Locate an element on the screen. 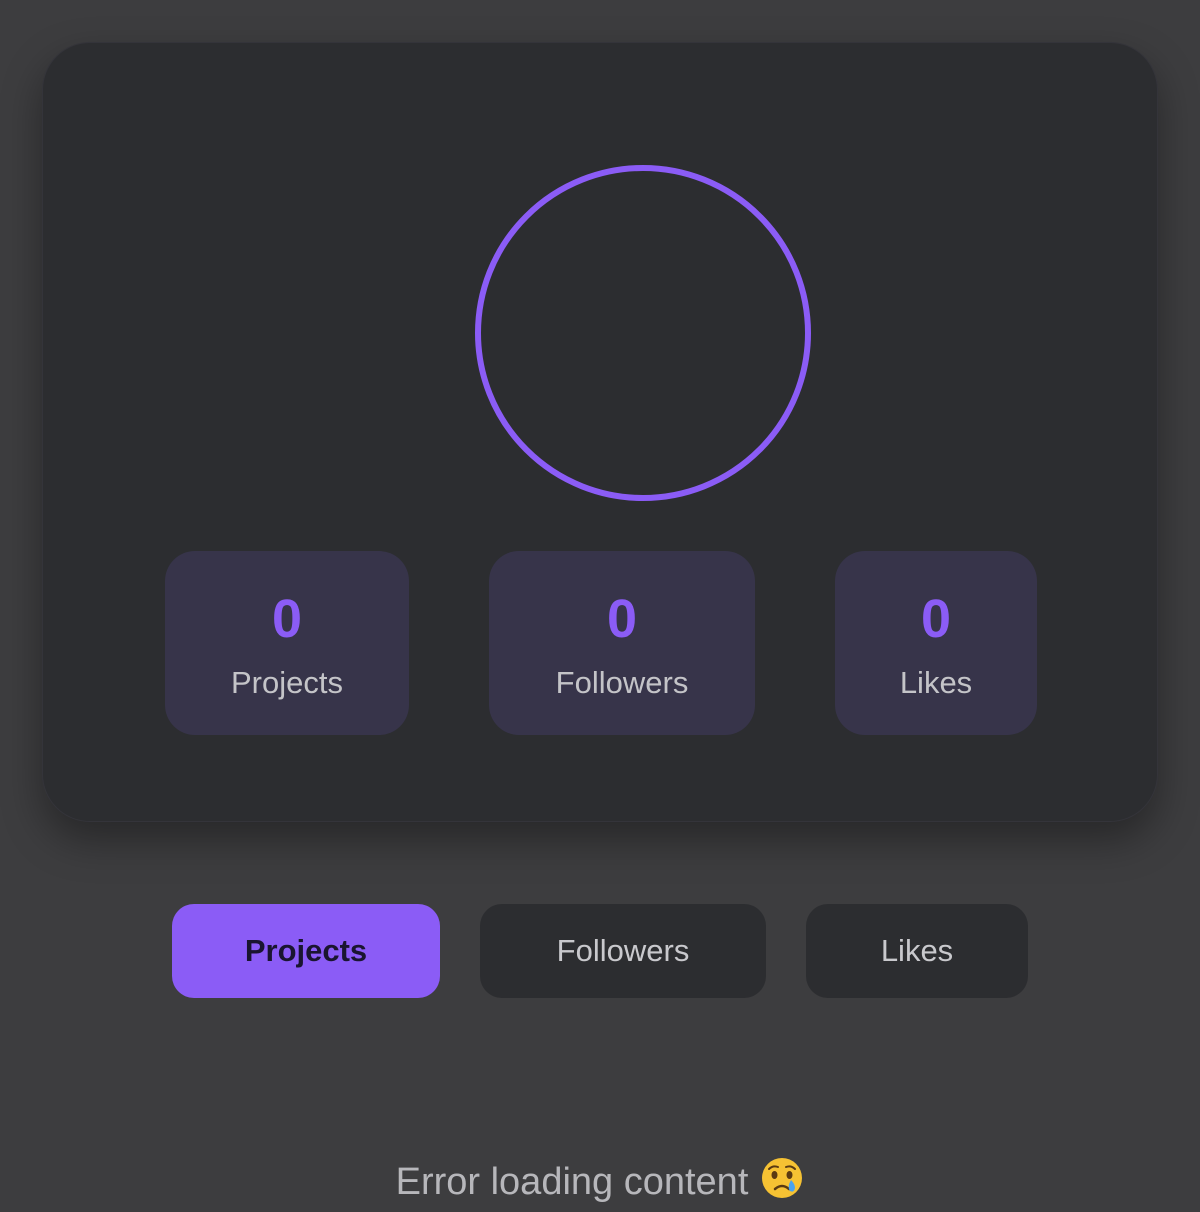 This screenshot has width=1200, height=1212. tab-projects: Projects is located at coordinates (306, 951).